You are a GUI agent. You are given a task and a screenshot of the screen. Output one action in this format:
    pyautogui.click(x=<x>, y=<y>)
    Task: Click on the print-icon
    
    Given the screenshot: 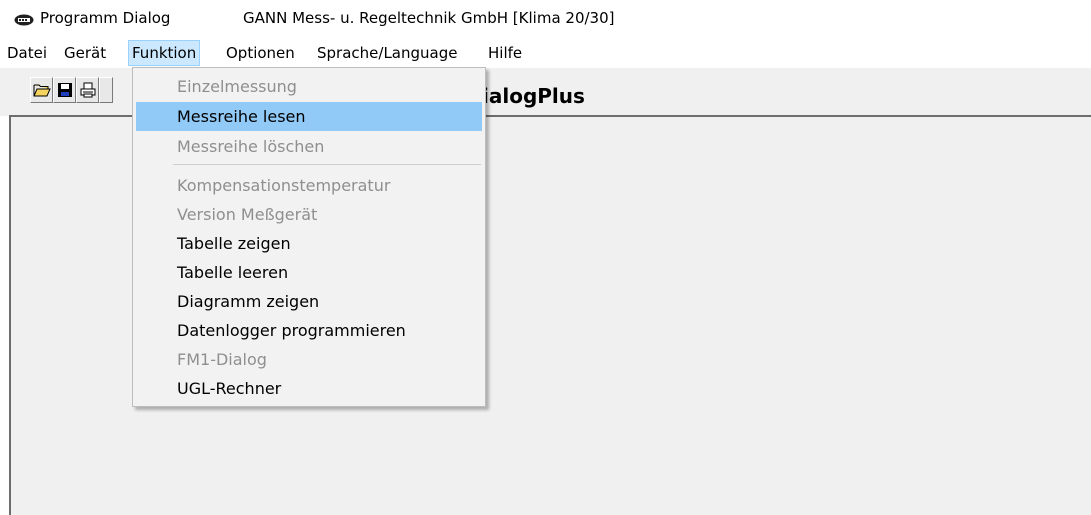 What is the action you would take?
    pyautogui.click(x=88, y=90)
    